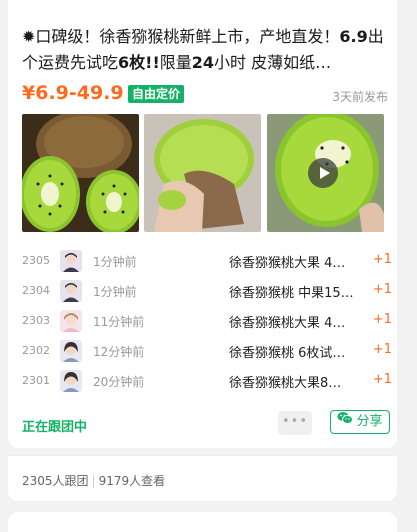 The height and width of the screenshot is (532, 417). What do you see at coordinates (360, 97) in the screenshot?
I see `posted-time: 3天前发布` at bounding box center [360, 97].